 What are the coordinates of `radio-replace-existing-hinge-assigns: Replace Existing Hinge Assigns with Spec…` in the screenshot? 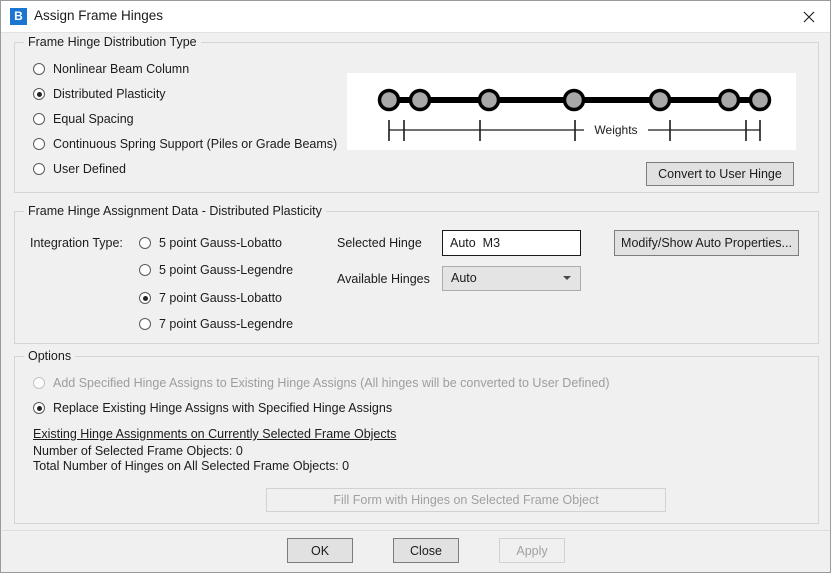 It's located at (212, 408).